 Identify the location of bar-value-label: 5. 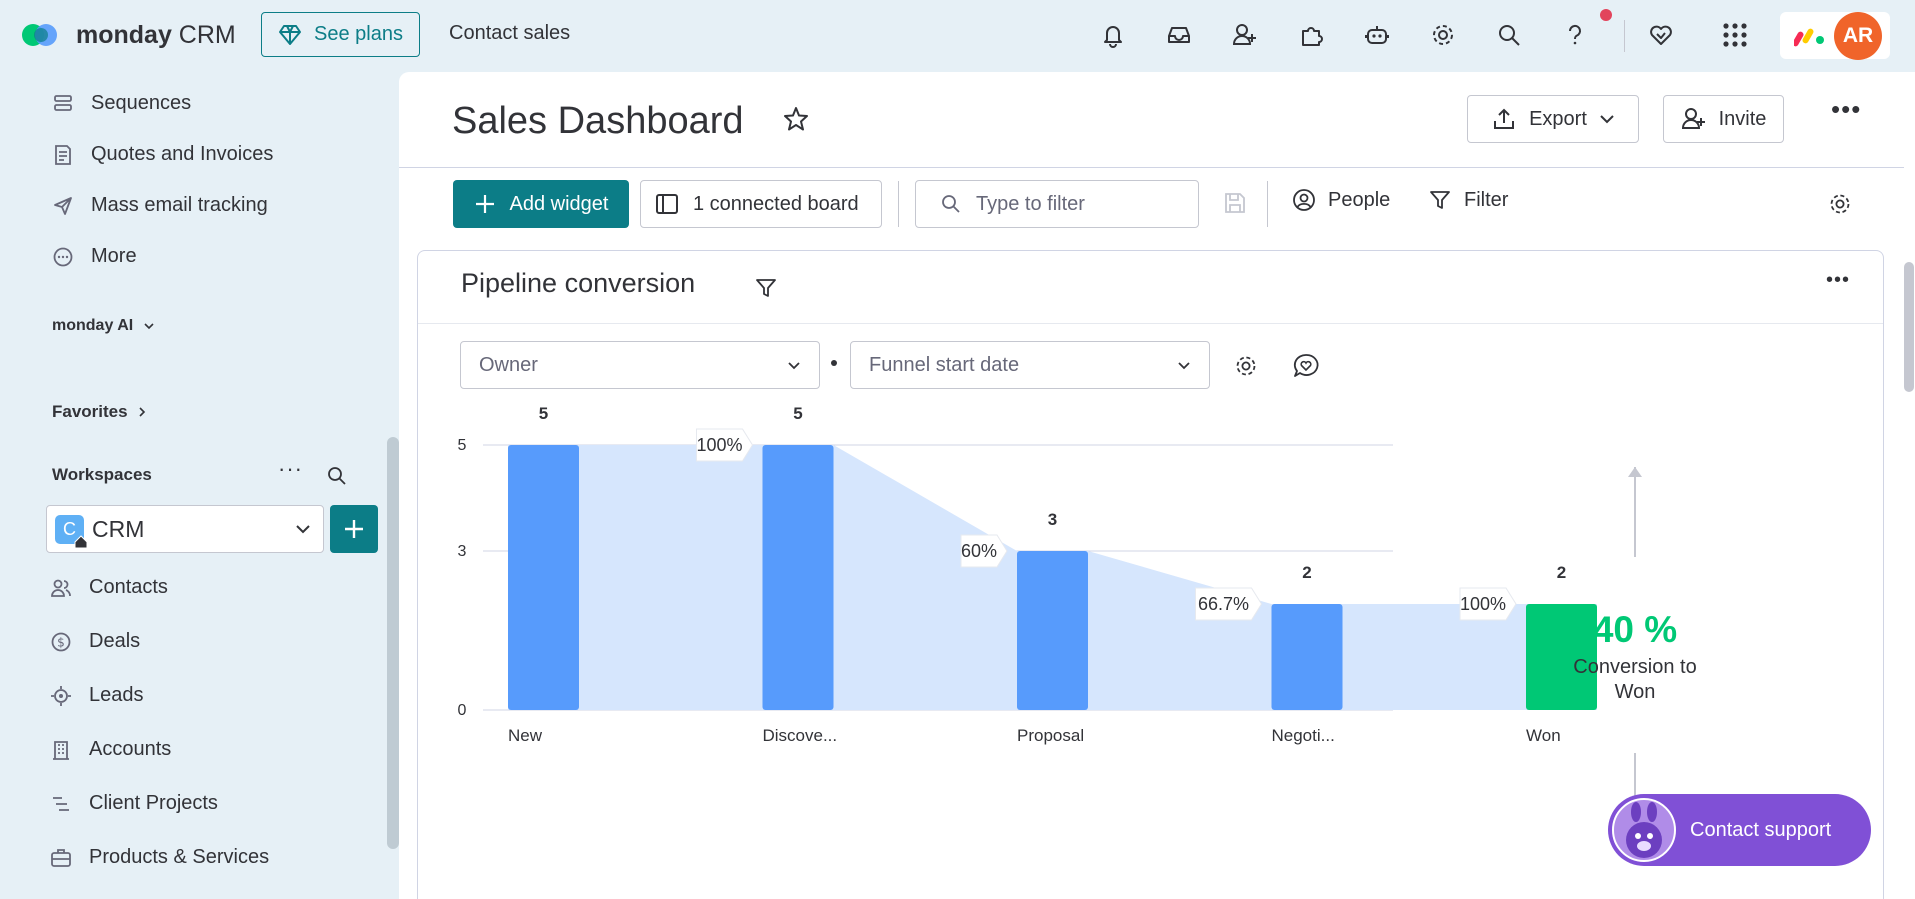
(797, 413).